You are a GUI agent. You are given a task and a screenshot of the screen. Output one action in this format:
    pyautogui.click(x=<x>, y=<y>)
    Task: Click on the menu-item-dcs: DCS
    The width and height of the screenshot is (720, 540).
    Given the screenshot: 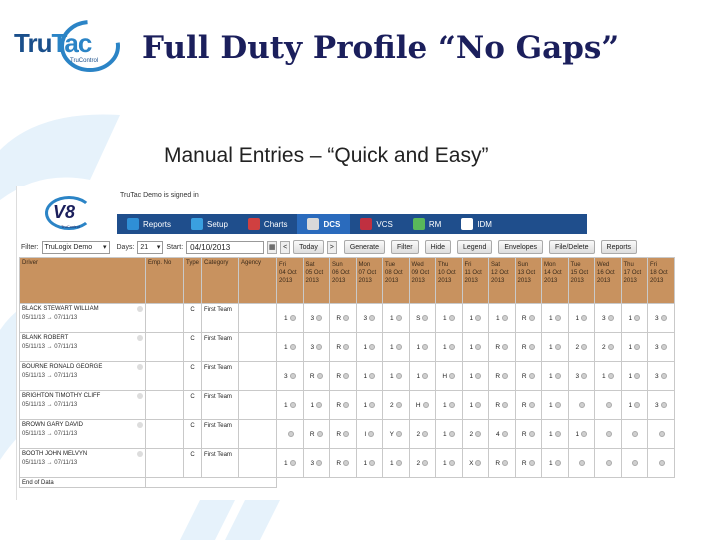 What is the action you would take?
    pyautogui.click(x=324, y=224)
    